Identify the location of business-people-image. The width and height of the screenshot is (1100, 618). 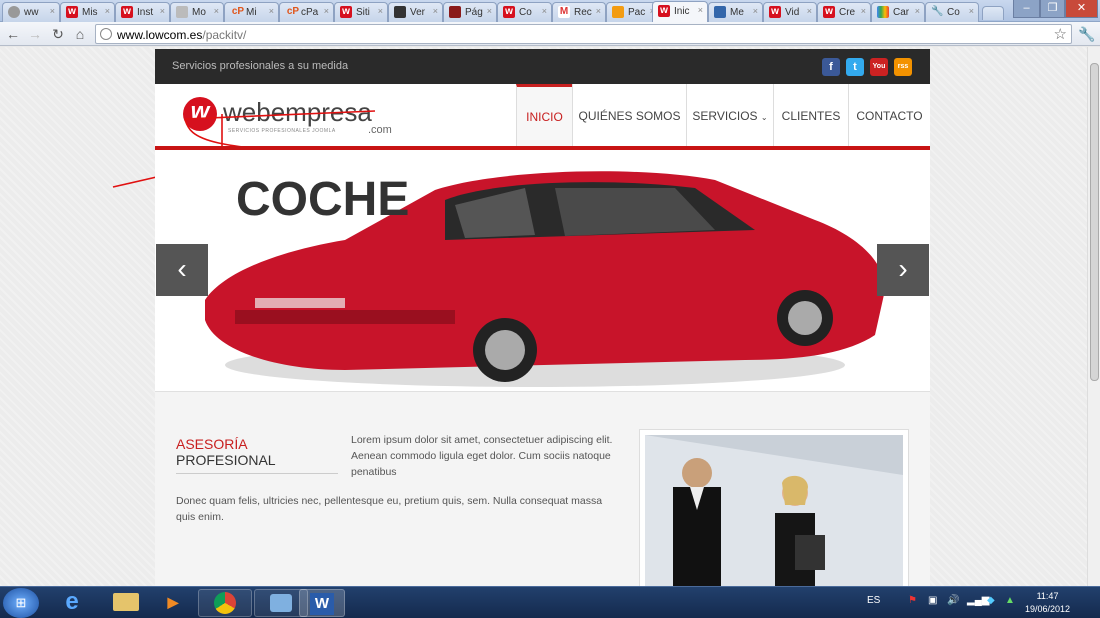
(774, 510).